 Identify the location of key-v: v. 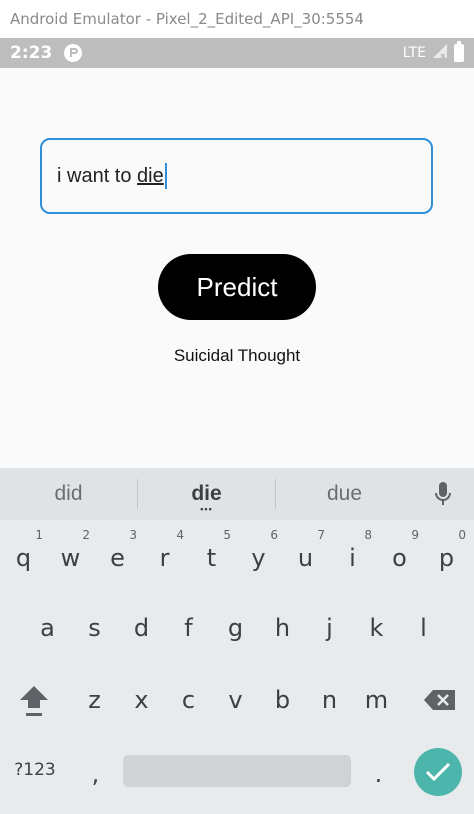
(235, 700).